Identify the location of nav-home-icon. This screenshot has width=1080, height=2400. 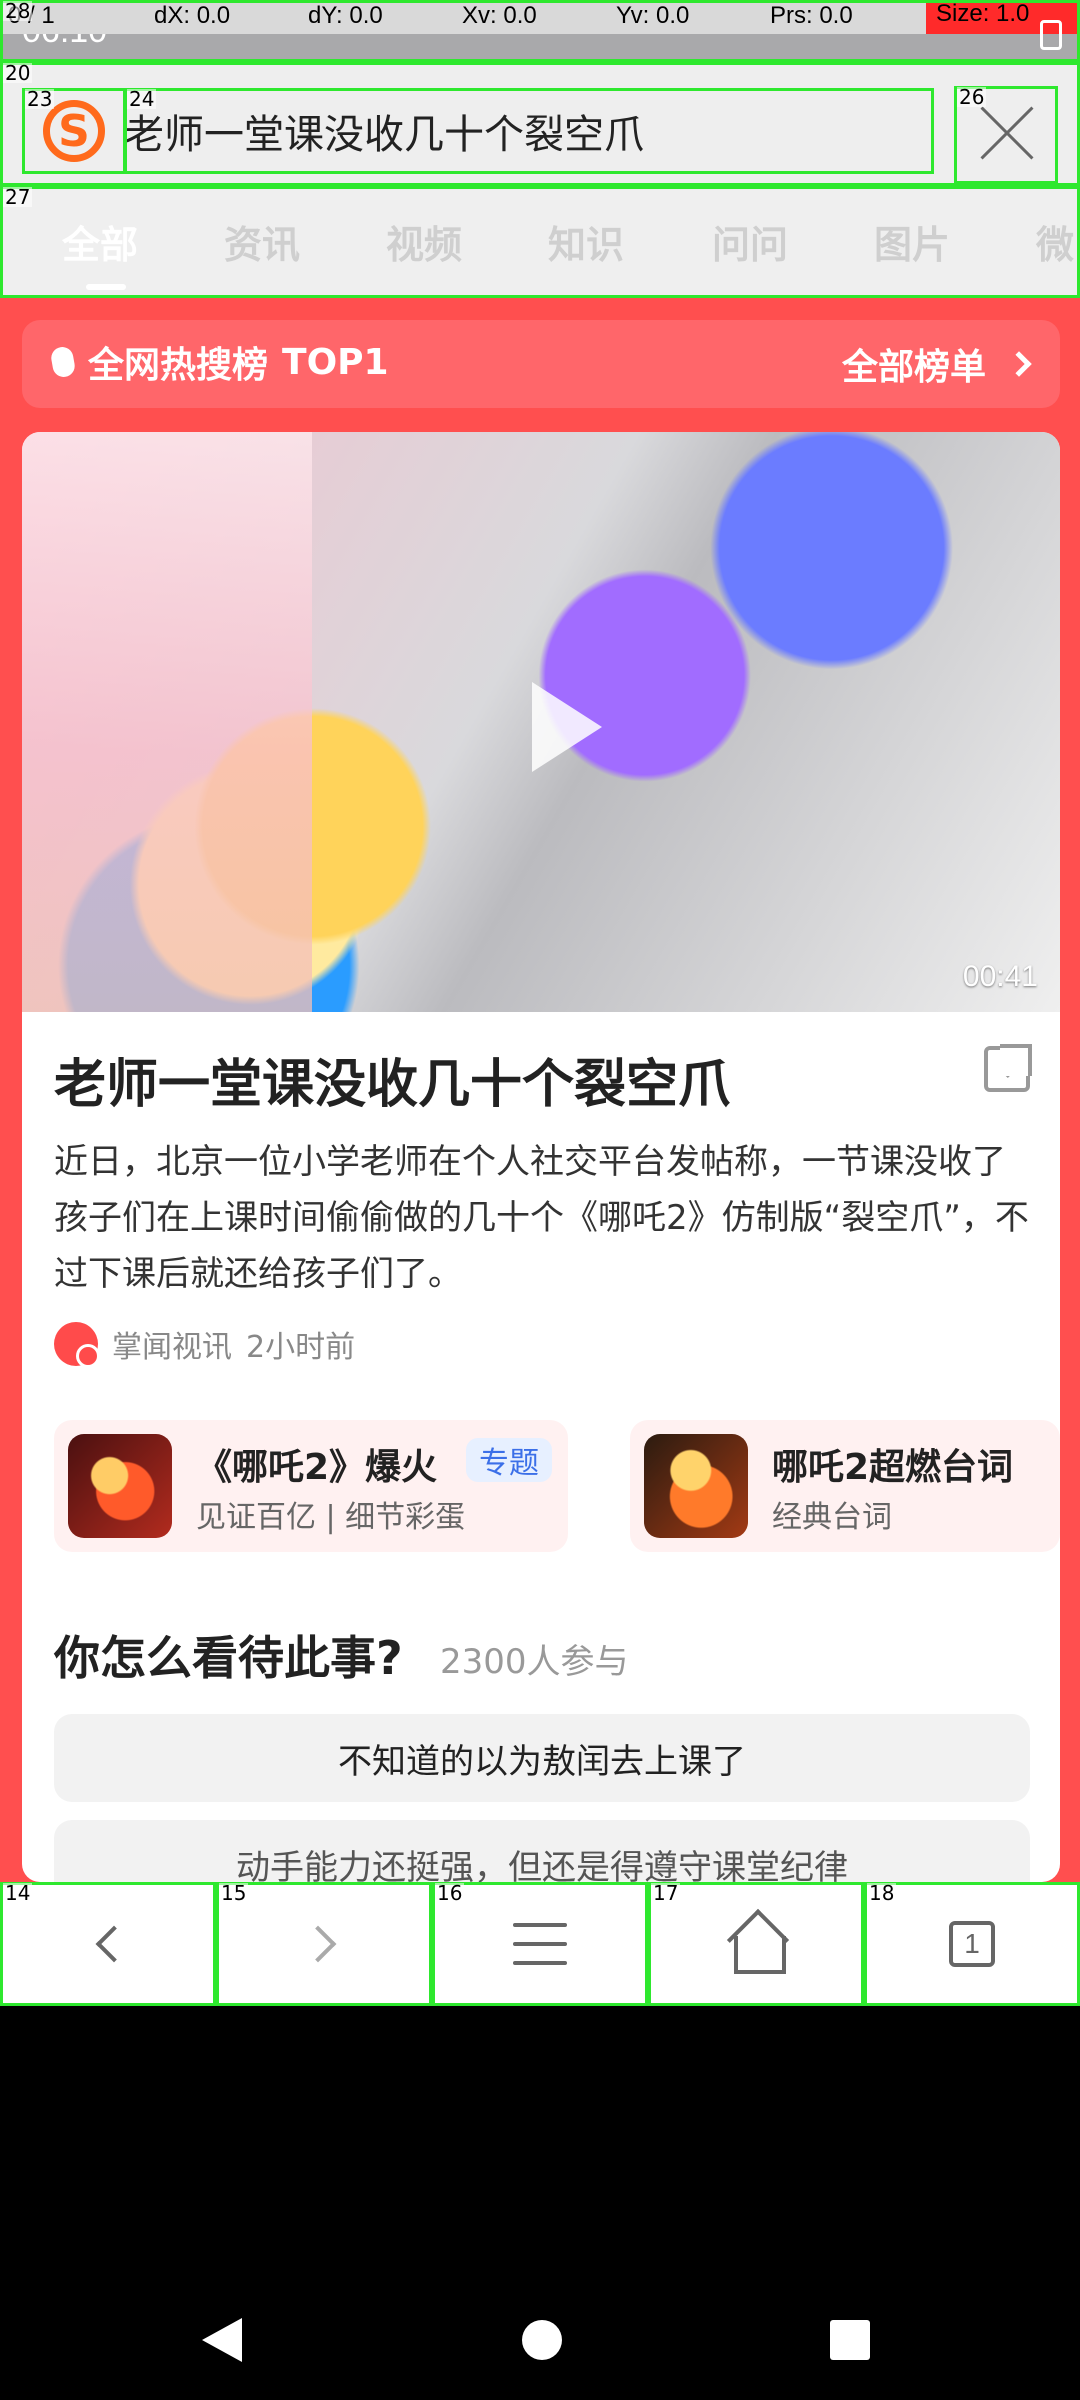
(542, 2340).